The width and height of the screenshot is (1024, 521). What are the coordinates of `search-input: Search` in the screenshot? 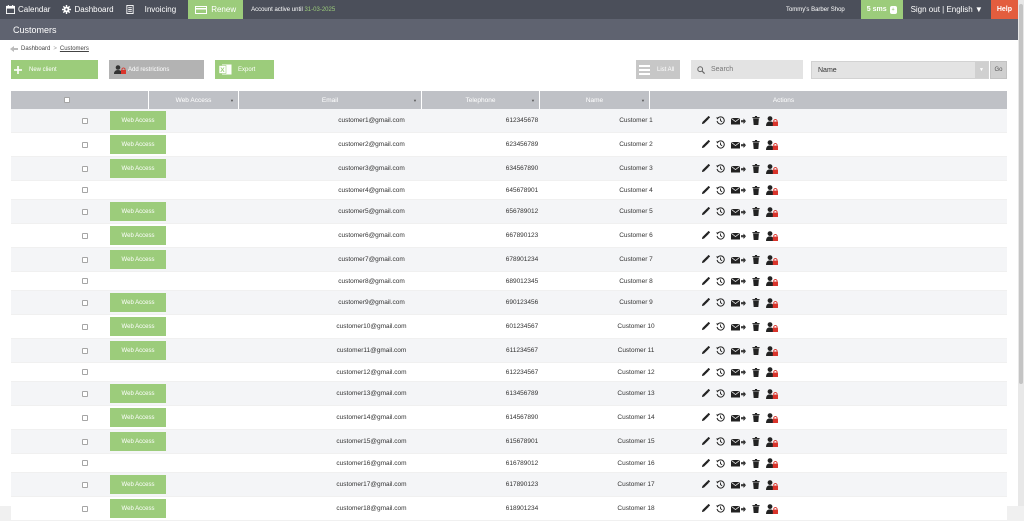 It's located at (747, 69).